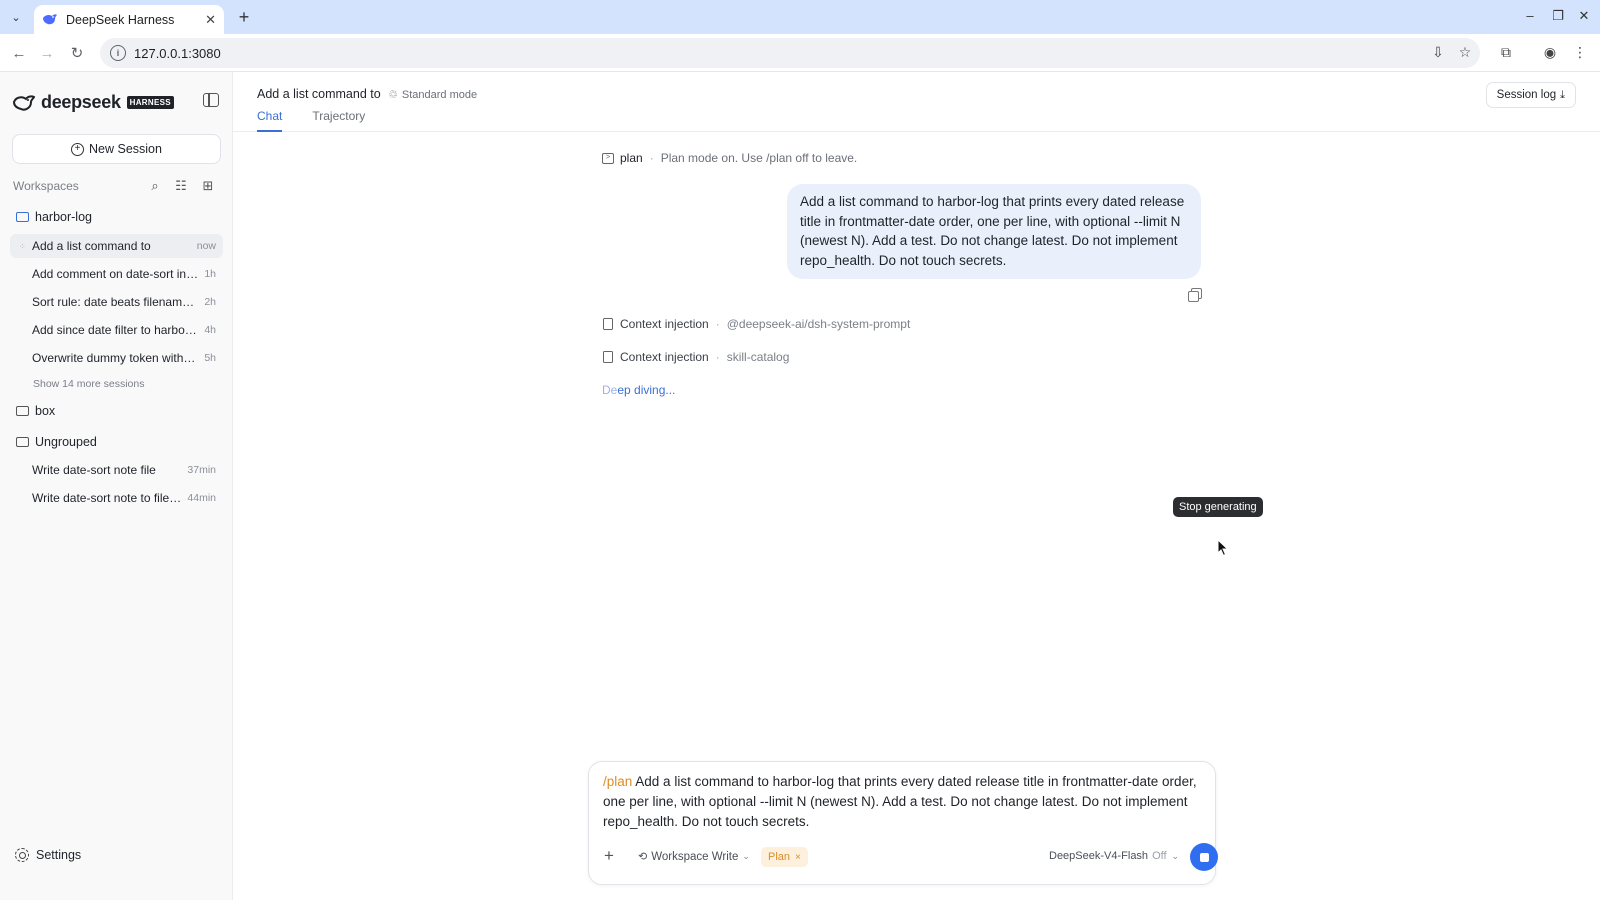 The width and height of the screenshot is (1600, 900). I want to click on mouse-cursor-icon, so click(1223, 548).